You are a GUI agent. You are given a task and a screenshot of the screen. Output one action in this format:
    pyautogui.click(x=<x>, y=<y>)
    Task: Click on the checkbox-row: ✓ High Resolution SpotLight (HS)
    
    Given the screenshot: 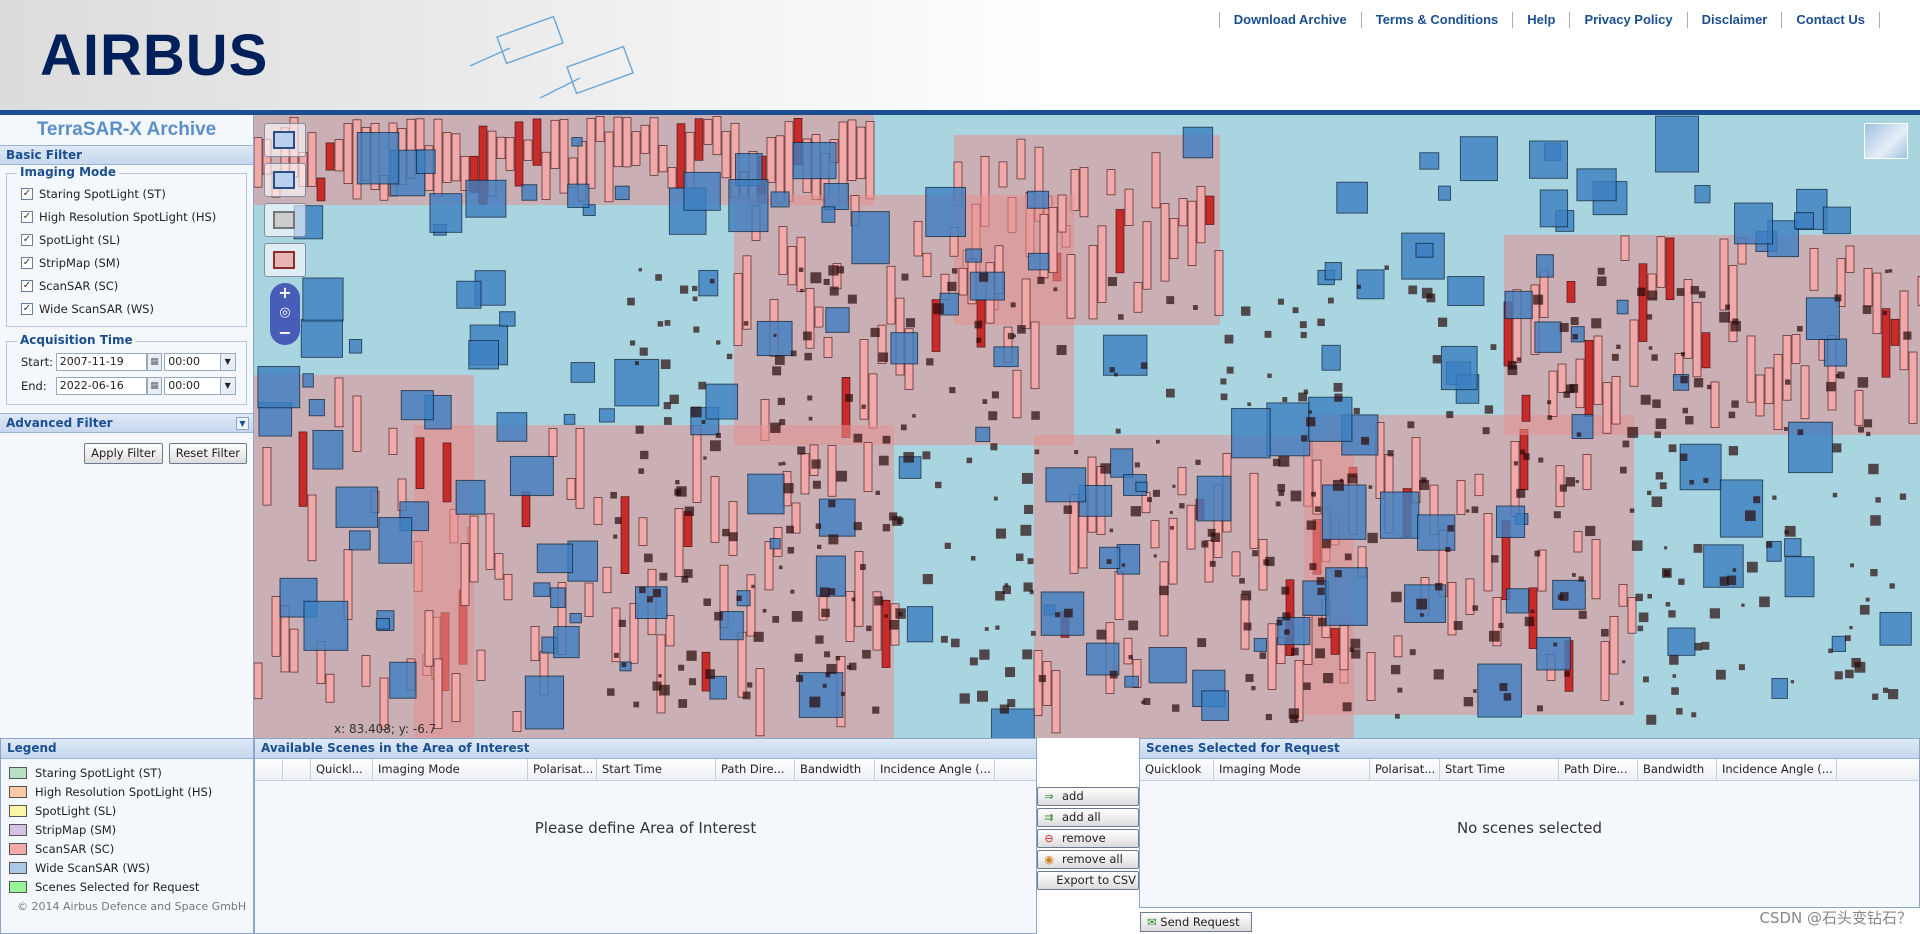 What is the action you would take?
    pyautogui.click(x=128, y=216)
    